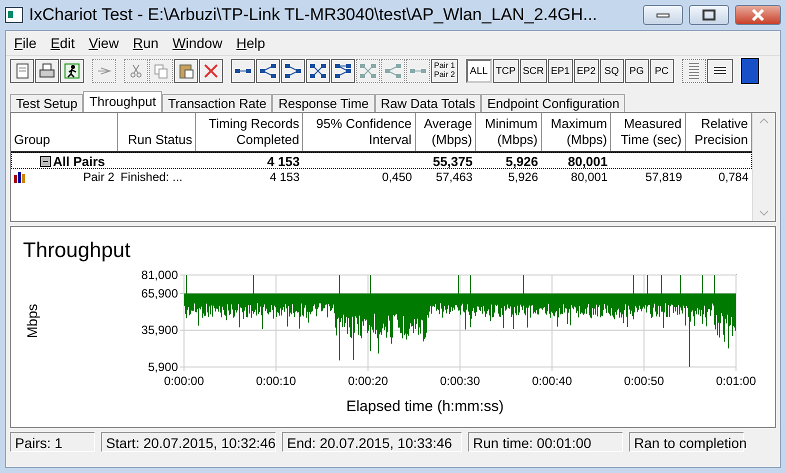 The height and width of the screenshot is (473, 786). What do you see at coordinates (719, 71) in the screenshot?
I see `list-icon` at bounding box center [719, 71].